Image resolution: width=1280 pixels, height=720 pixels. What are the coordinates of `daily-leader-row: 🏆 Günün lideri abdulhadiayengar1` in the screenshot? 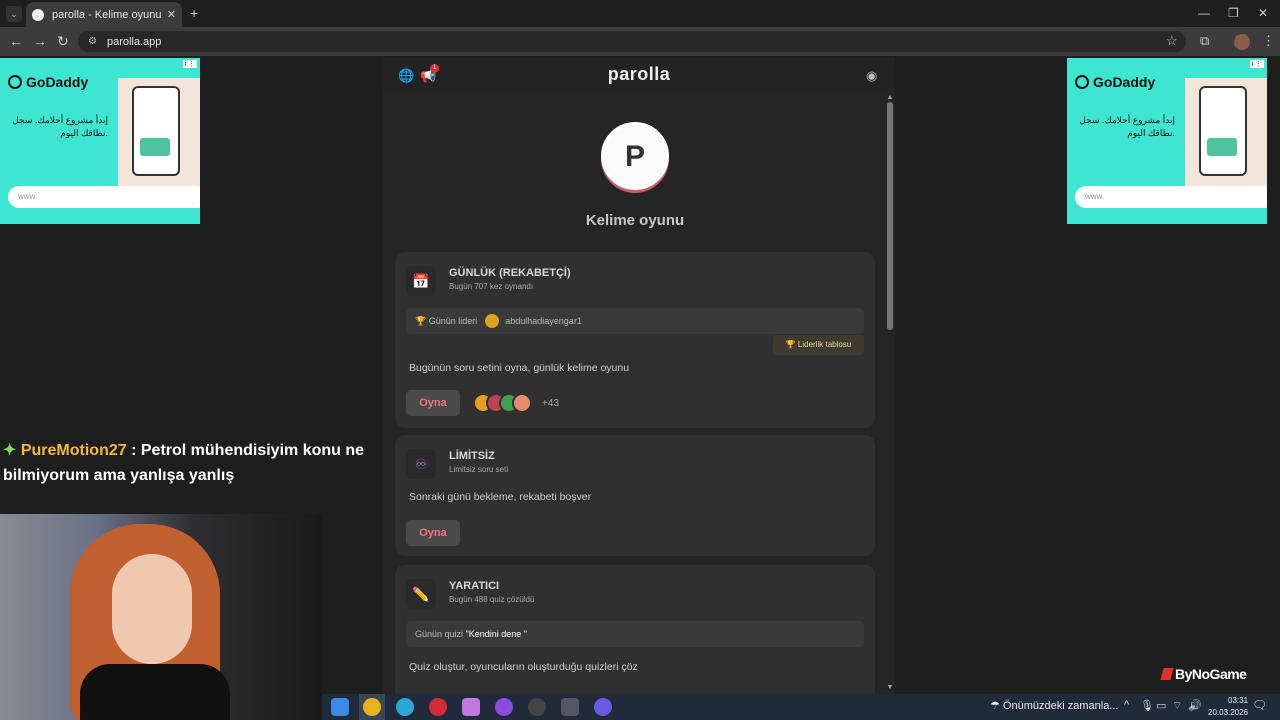 It's located at (635, 321).